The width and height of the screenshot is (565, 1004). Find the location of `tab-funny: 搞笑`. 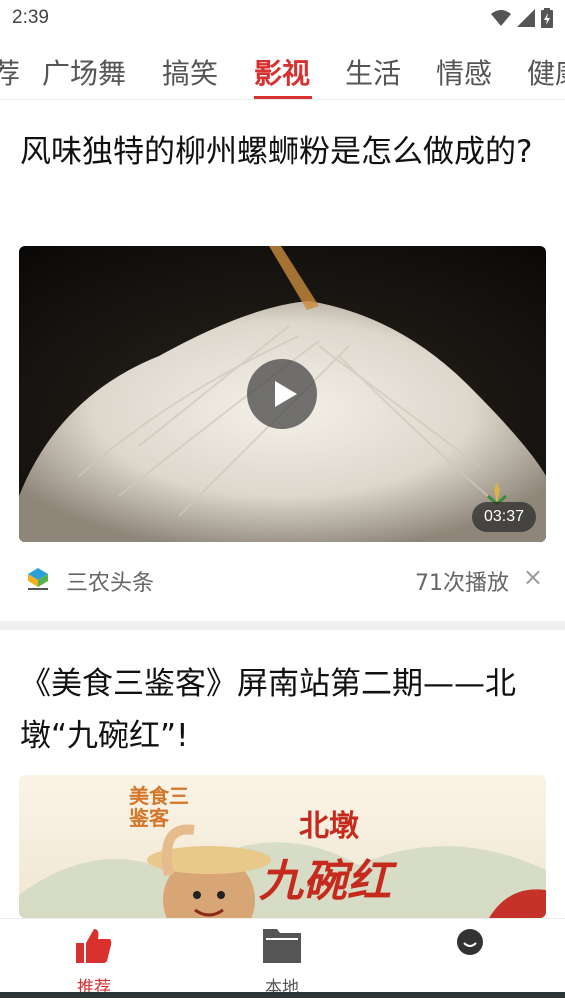

tab-funny: 搞笑 is located at coordinates (190, 72).